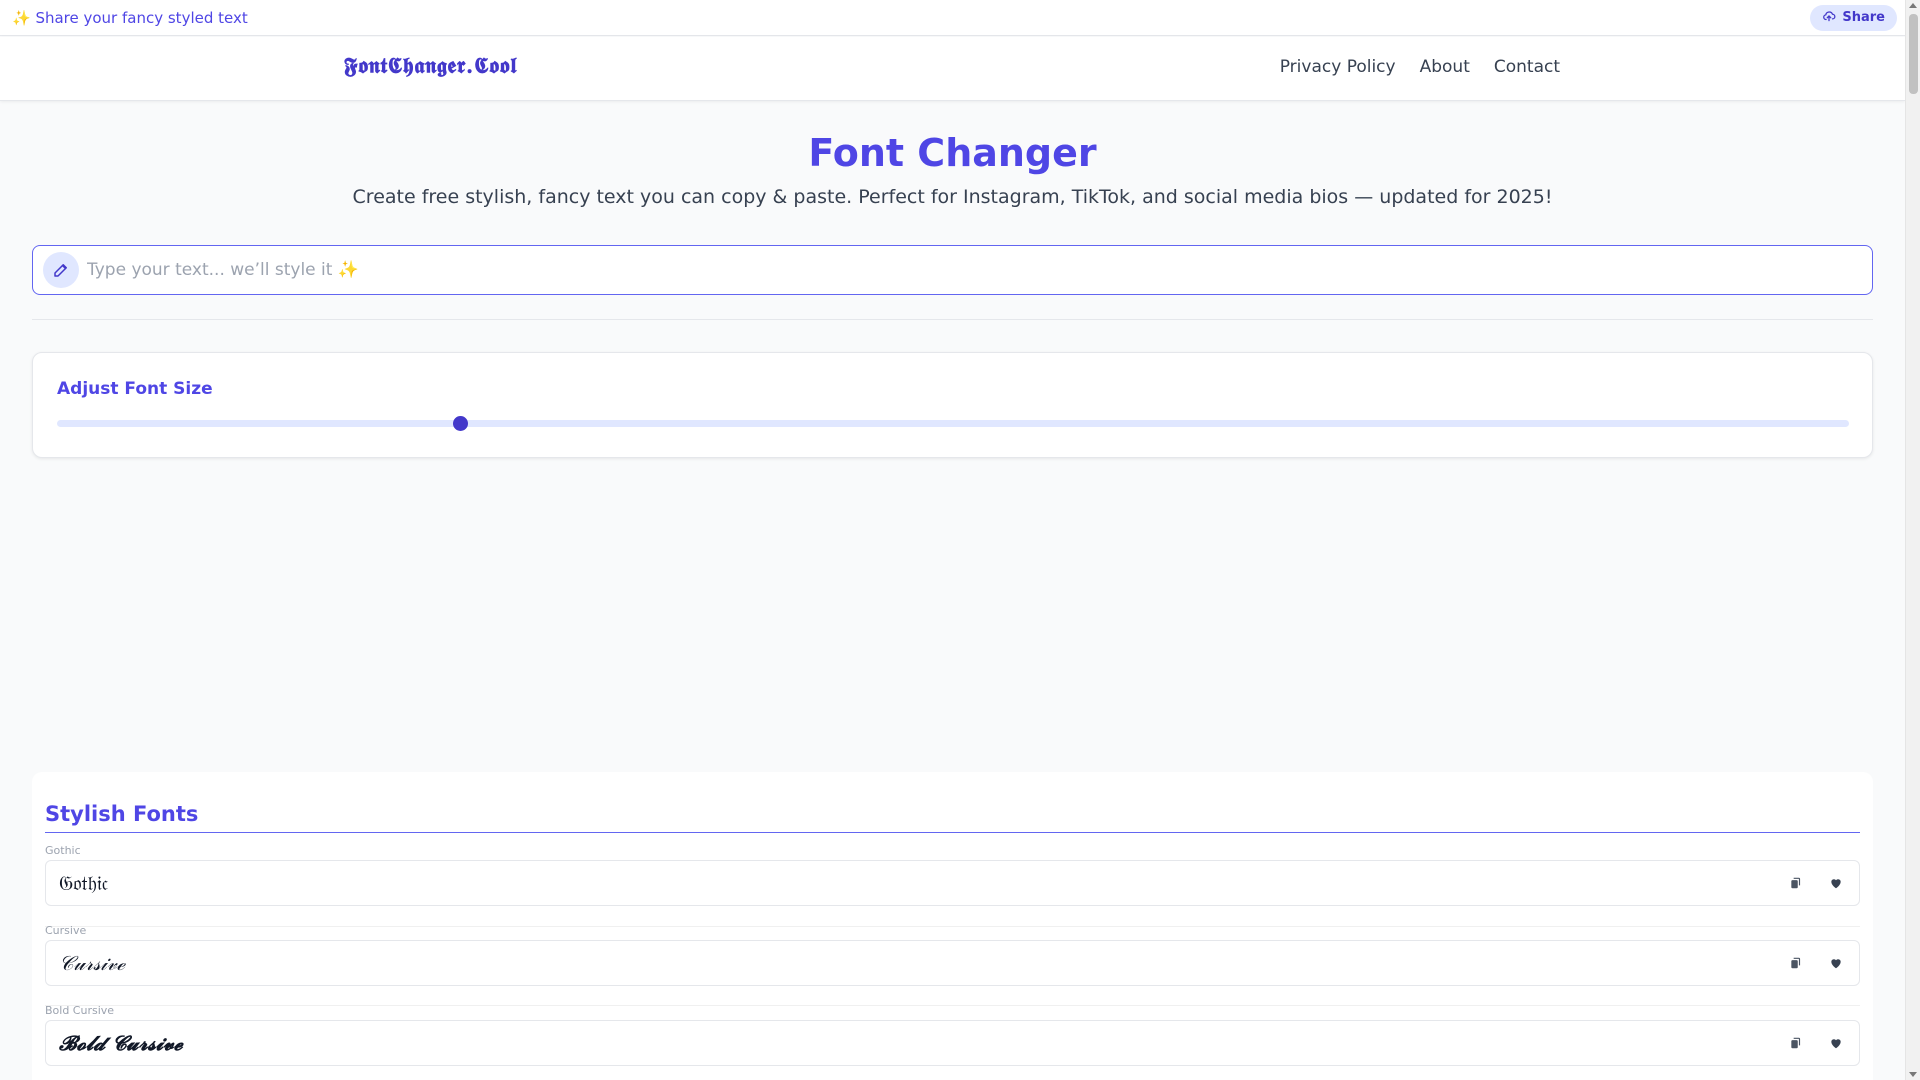 The width and height of the screenshot is (1920, 1080). Describe the element at coordinates (460, 423) in the screenshot. I see `font-size-slider-thumb` at that location.